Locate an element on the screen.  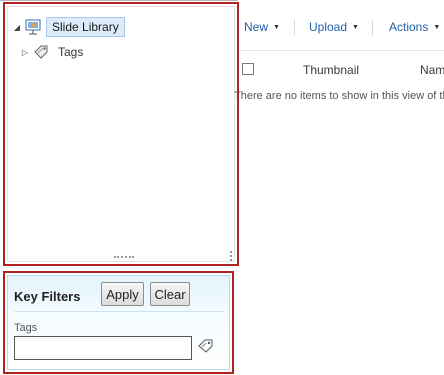
expanded-triangle-icon: ◢ is located at coordinates (17, 27).